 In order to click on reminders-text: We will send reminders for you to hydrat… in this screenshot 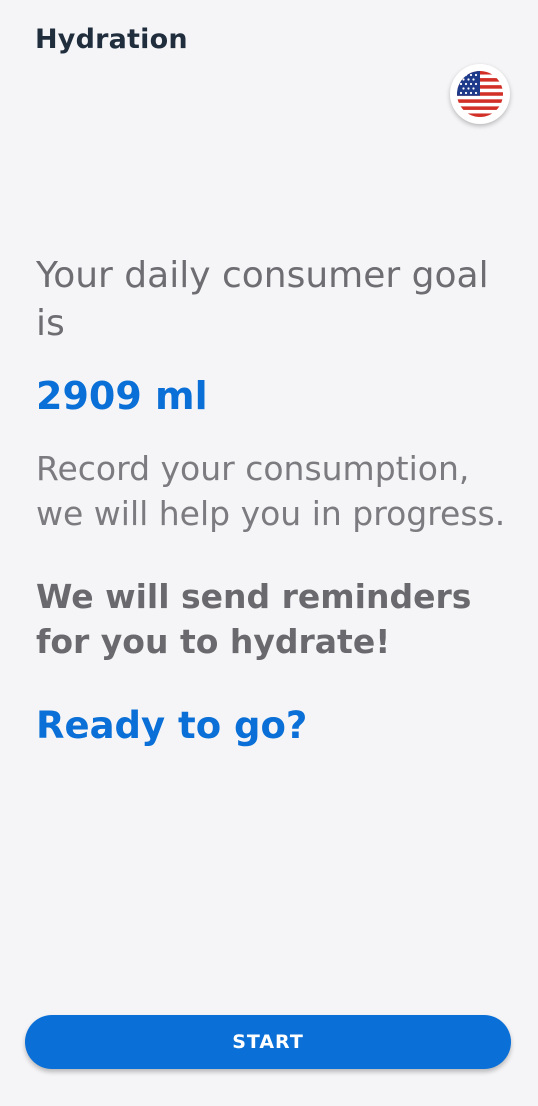, I will do `click(254, 619)`.